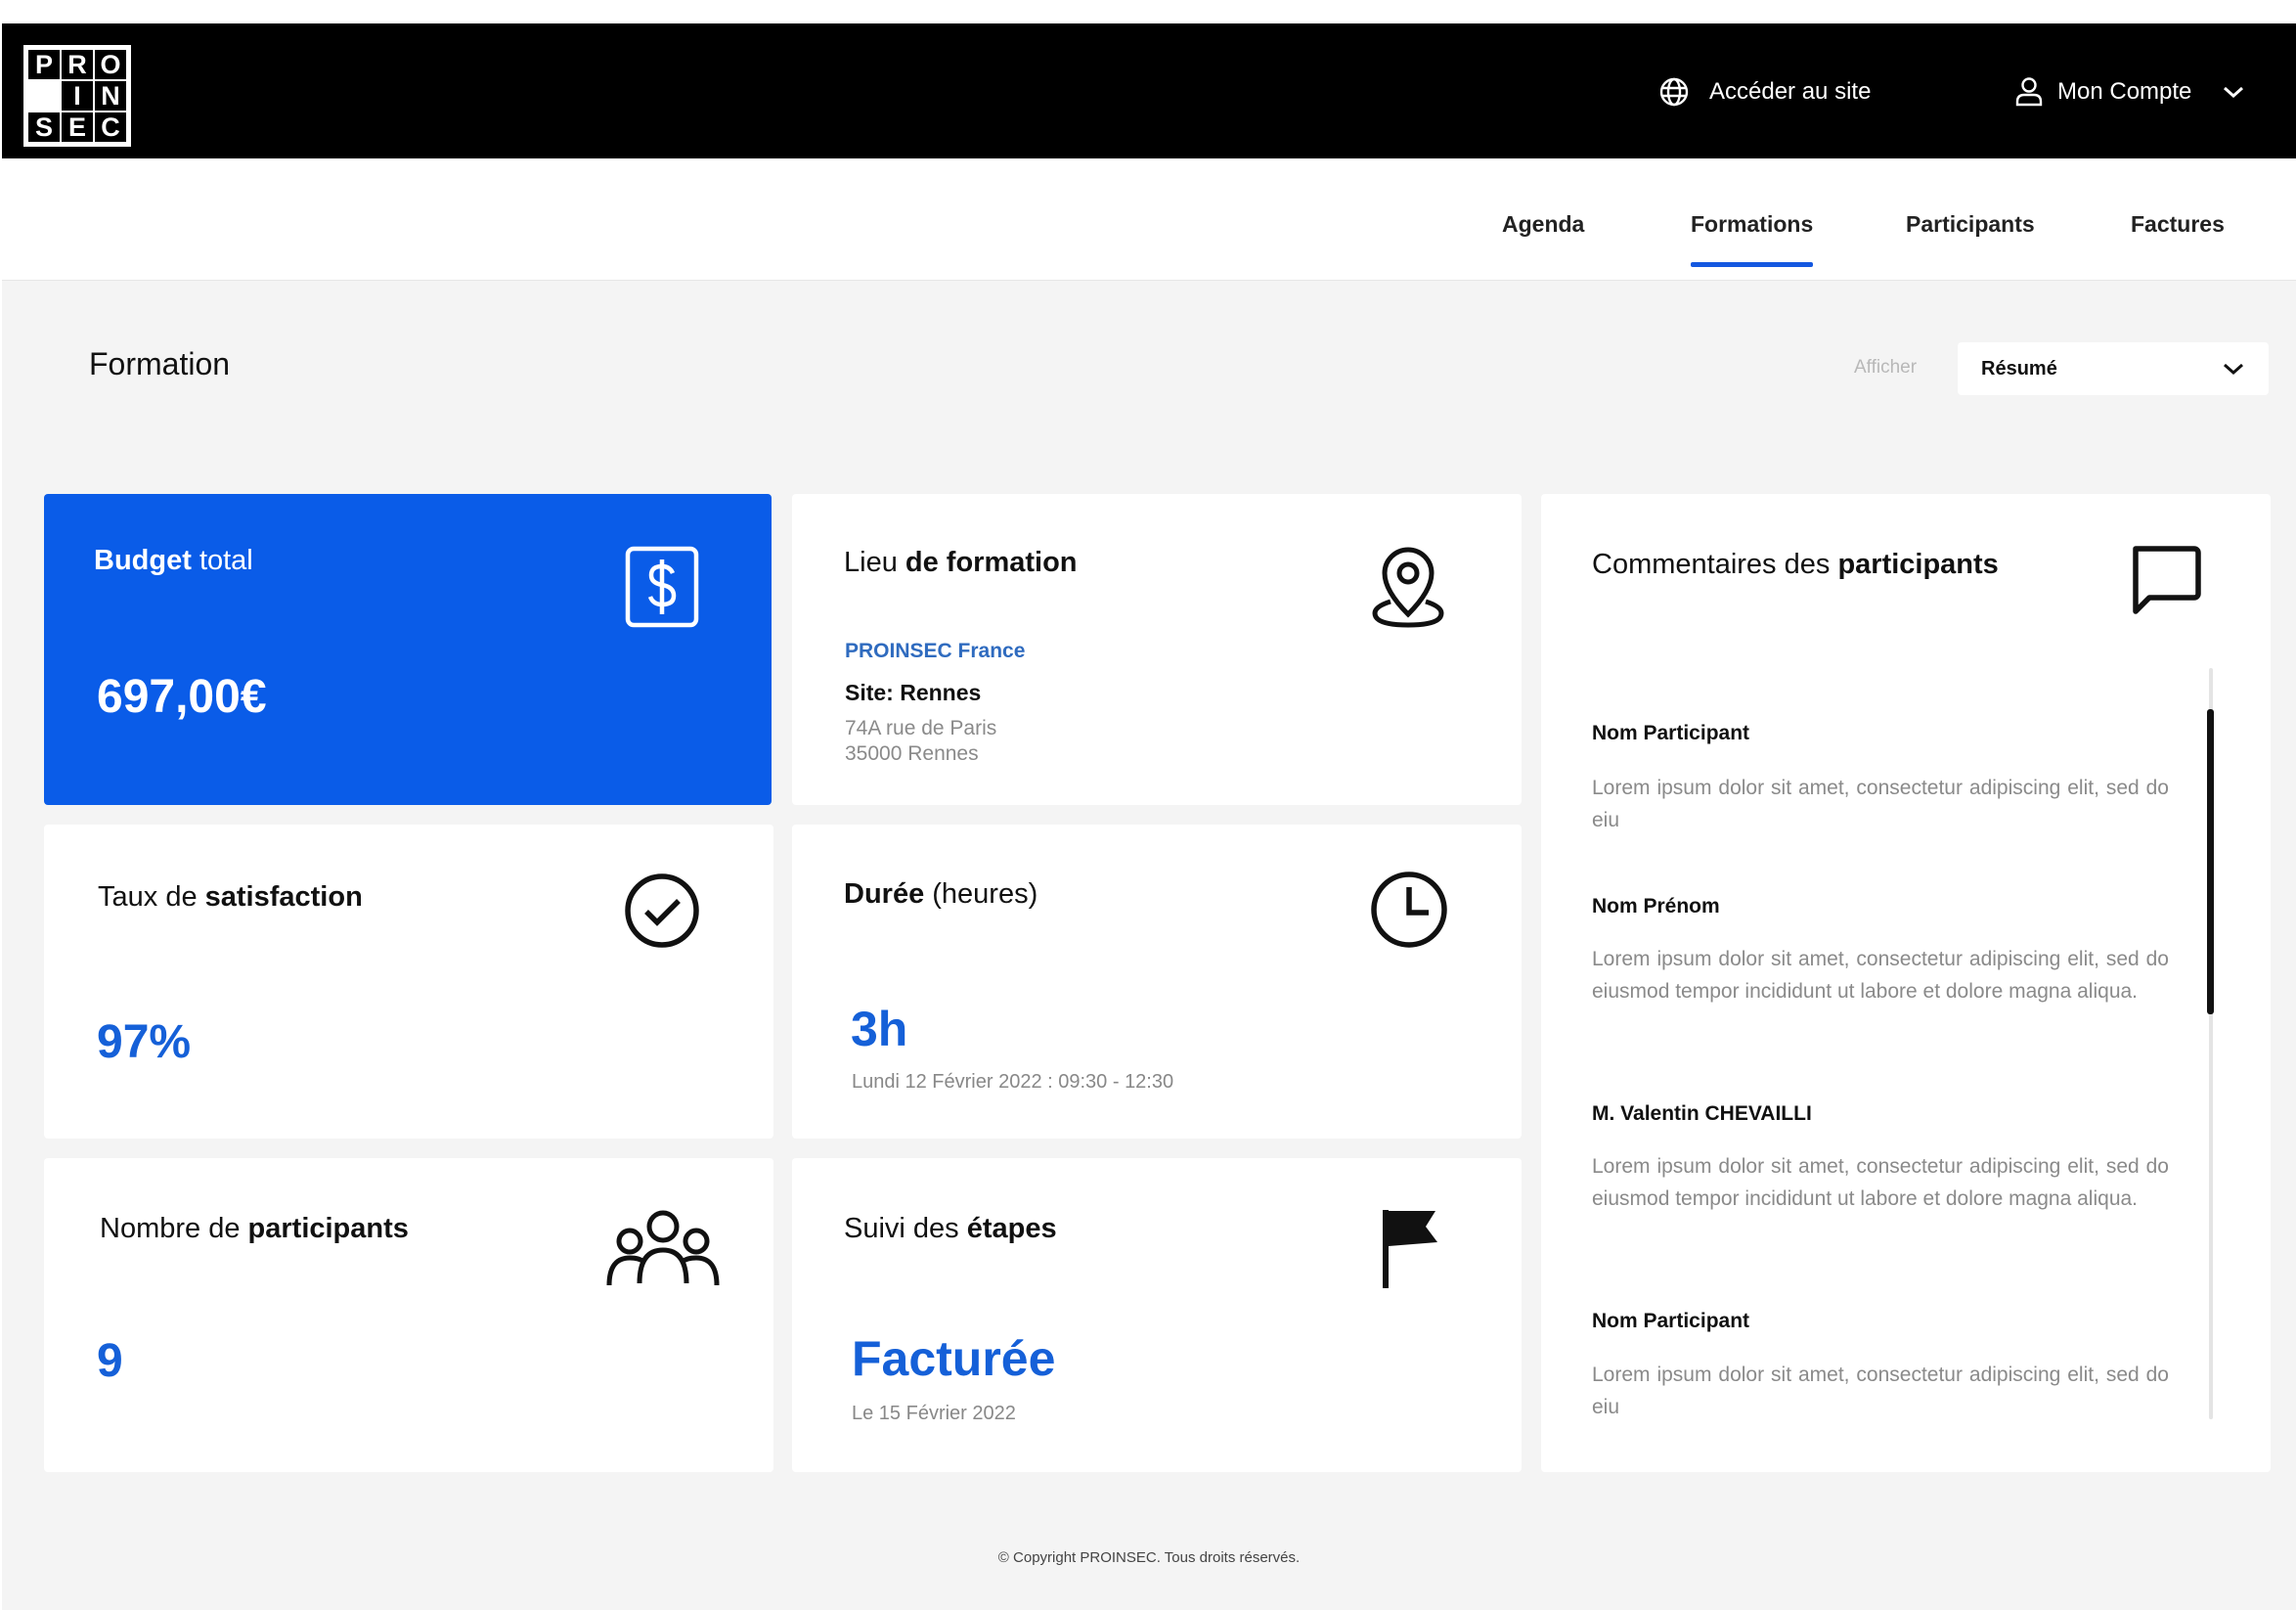 The image size is (2296, 1610). I want to click on location-address-line1: 74A rue de Paris, so click(921, 728).